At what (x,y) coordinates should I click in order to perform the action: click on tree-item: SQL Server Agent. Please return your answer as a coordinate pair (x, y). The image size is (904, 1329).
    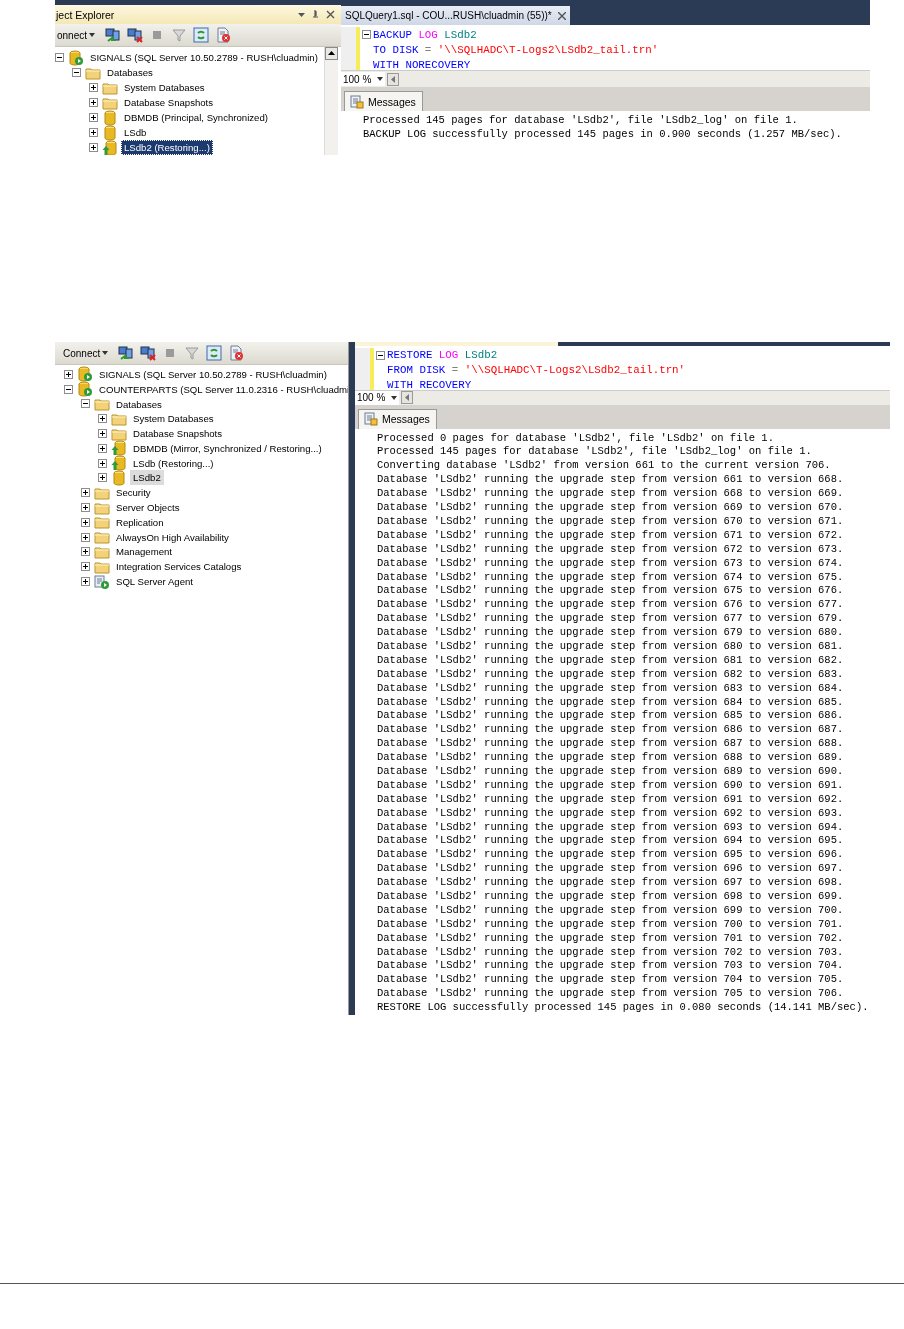
    Looking at the image, I should click on (154, 582).